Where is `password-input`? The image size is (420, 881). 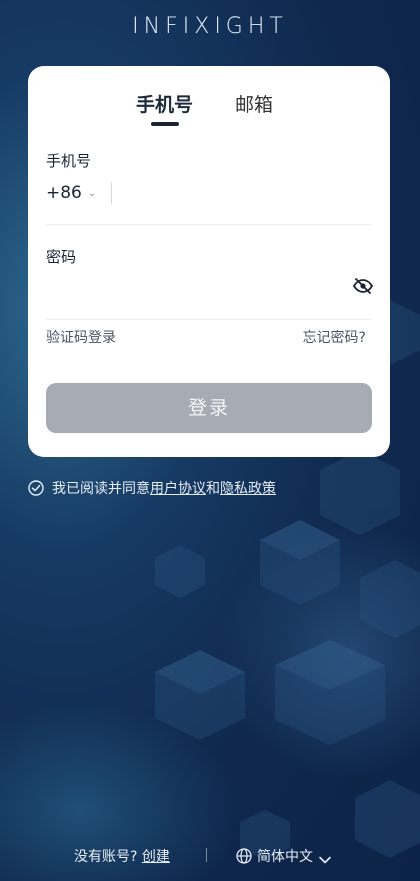
password-input is located at coordinates (193, 291).